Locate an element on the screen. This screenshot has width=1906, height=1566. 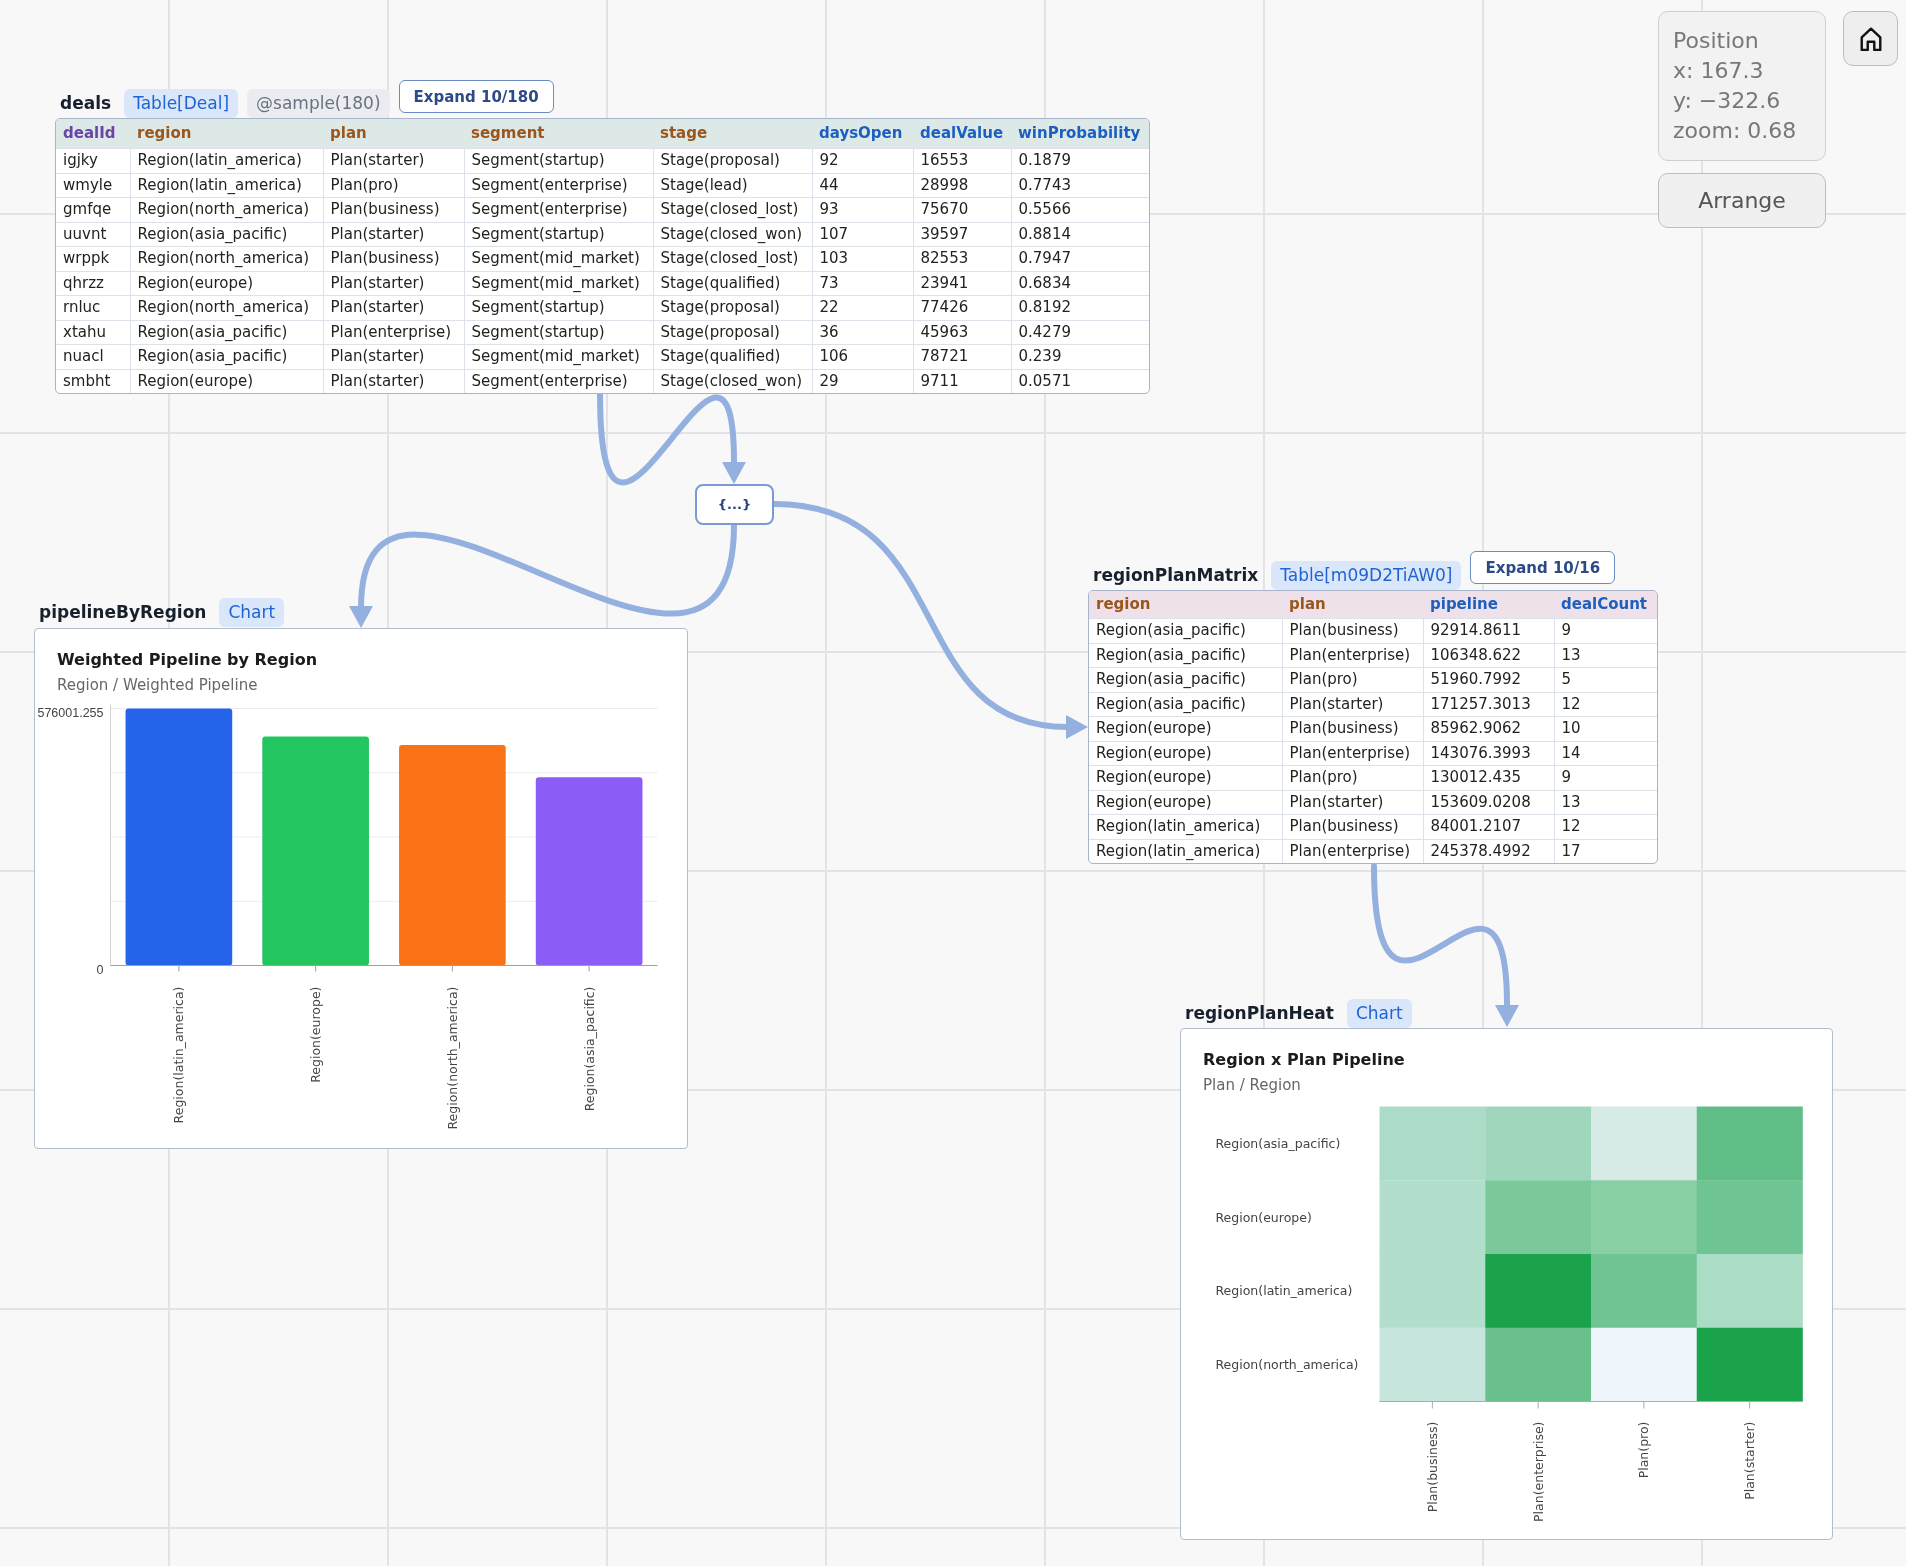
table-cell: gmfqe is located at coordinates (93, 209).